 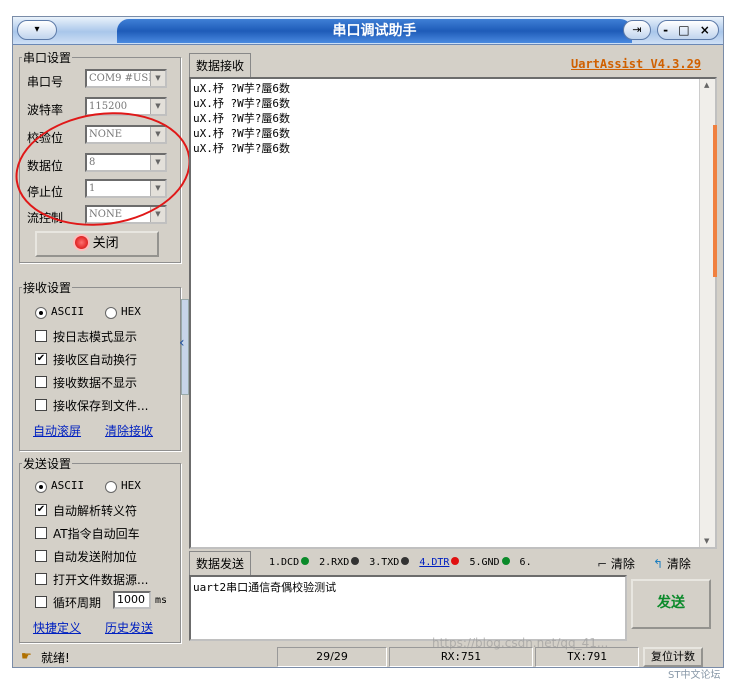 I want to click on pin-indicator: 5.GND, so click(x=489, y=562).